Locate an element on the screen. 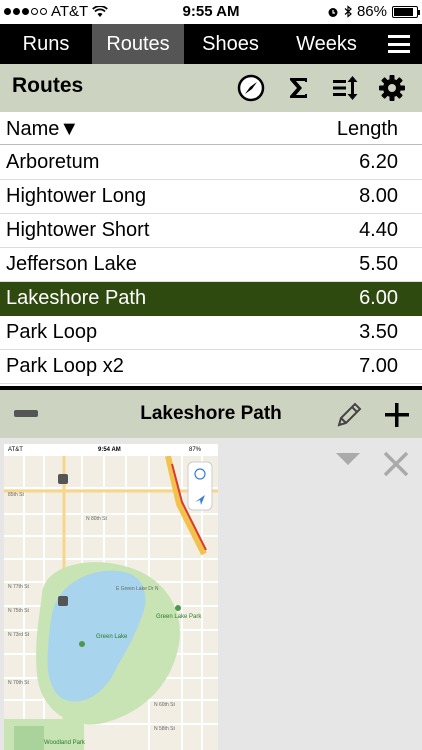 The width and height of the screenshot is (422, 750). thumbnail-status-bar: AT&T 9:54 AM 87% is located at coordinates (111, 450).